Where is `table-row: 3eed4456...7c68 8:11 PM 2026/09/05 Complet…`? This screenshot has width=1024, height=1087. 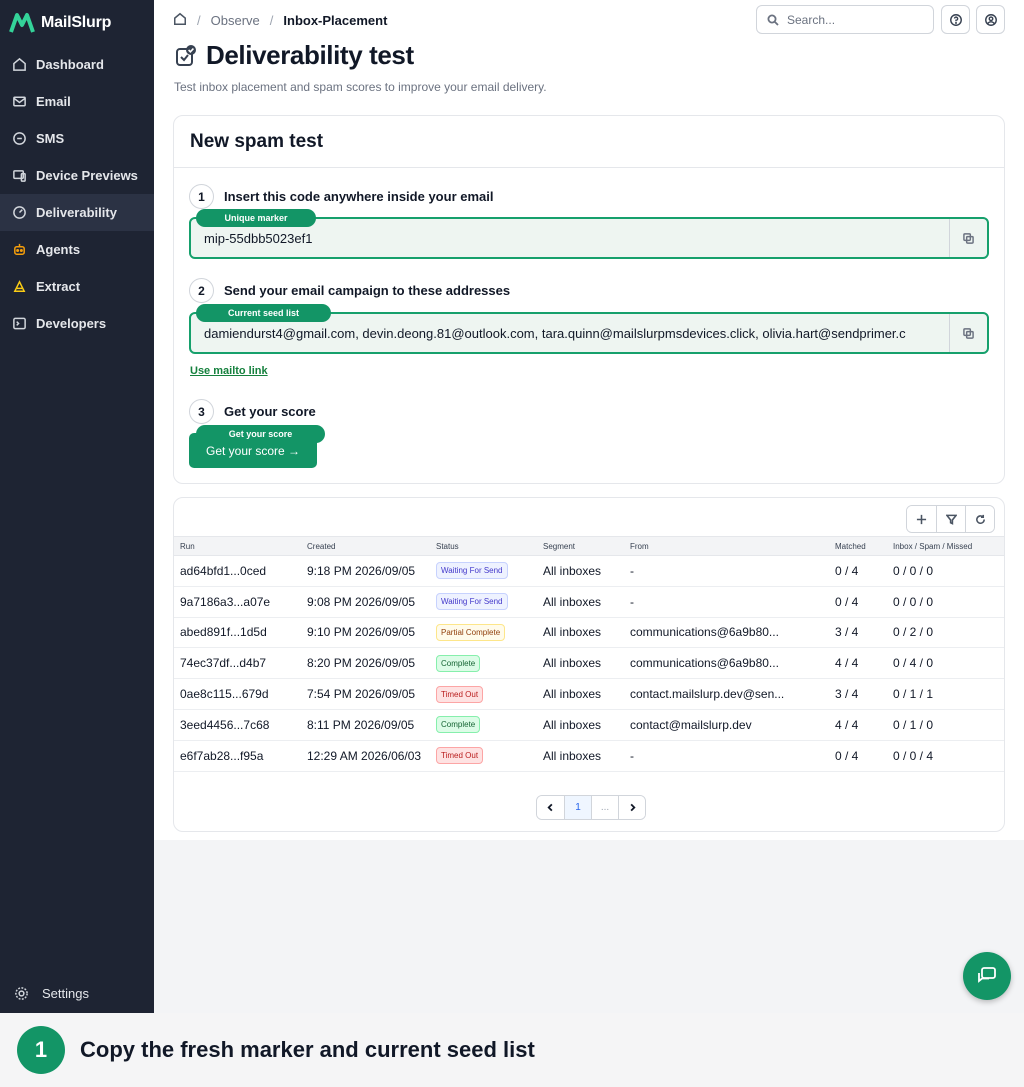
table-row: 3eed4456...7c68 8:11 PM 2026/09/05 Complet… is located at coordinates (589, 725).